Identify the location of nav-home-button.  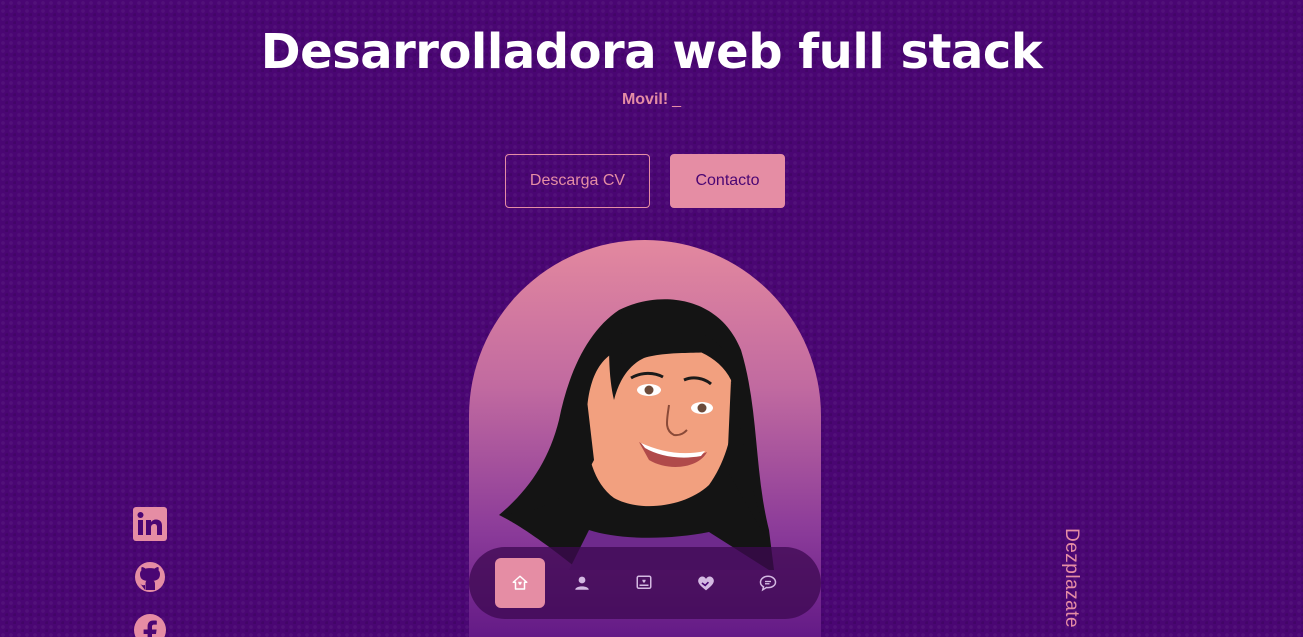
(520, 583).